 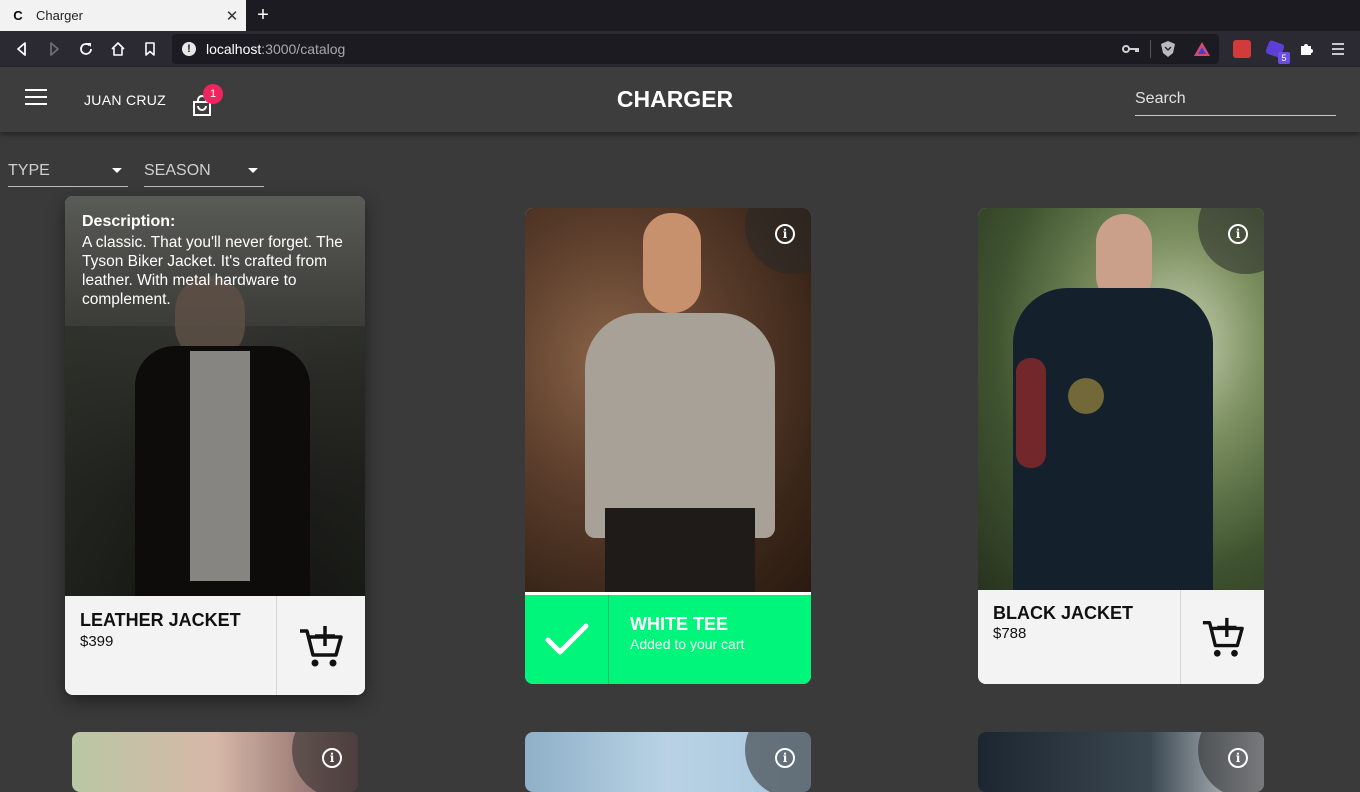 What do you see at coordinates (215, 645) in the screenshot?
I see `card-footer: LEATHER JACKET $399` at bounding box center [215, 645].